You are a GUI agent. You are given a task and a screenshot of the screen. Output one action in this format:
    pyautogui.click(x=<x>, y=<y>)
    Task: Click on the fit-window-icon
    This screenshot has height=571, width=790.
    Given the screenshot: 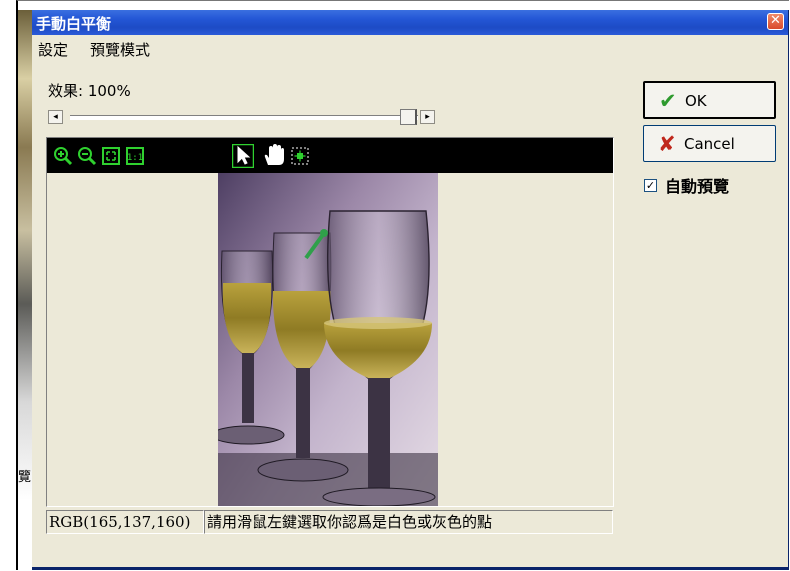 What is the action you would take?
    pyautogui.click(x=111, y=156)
    